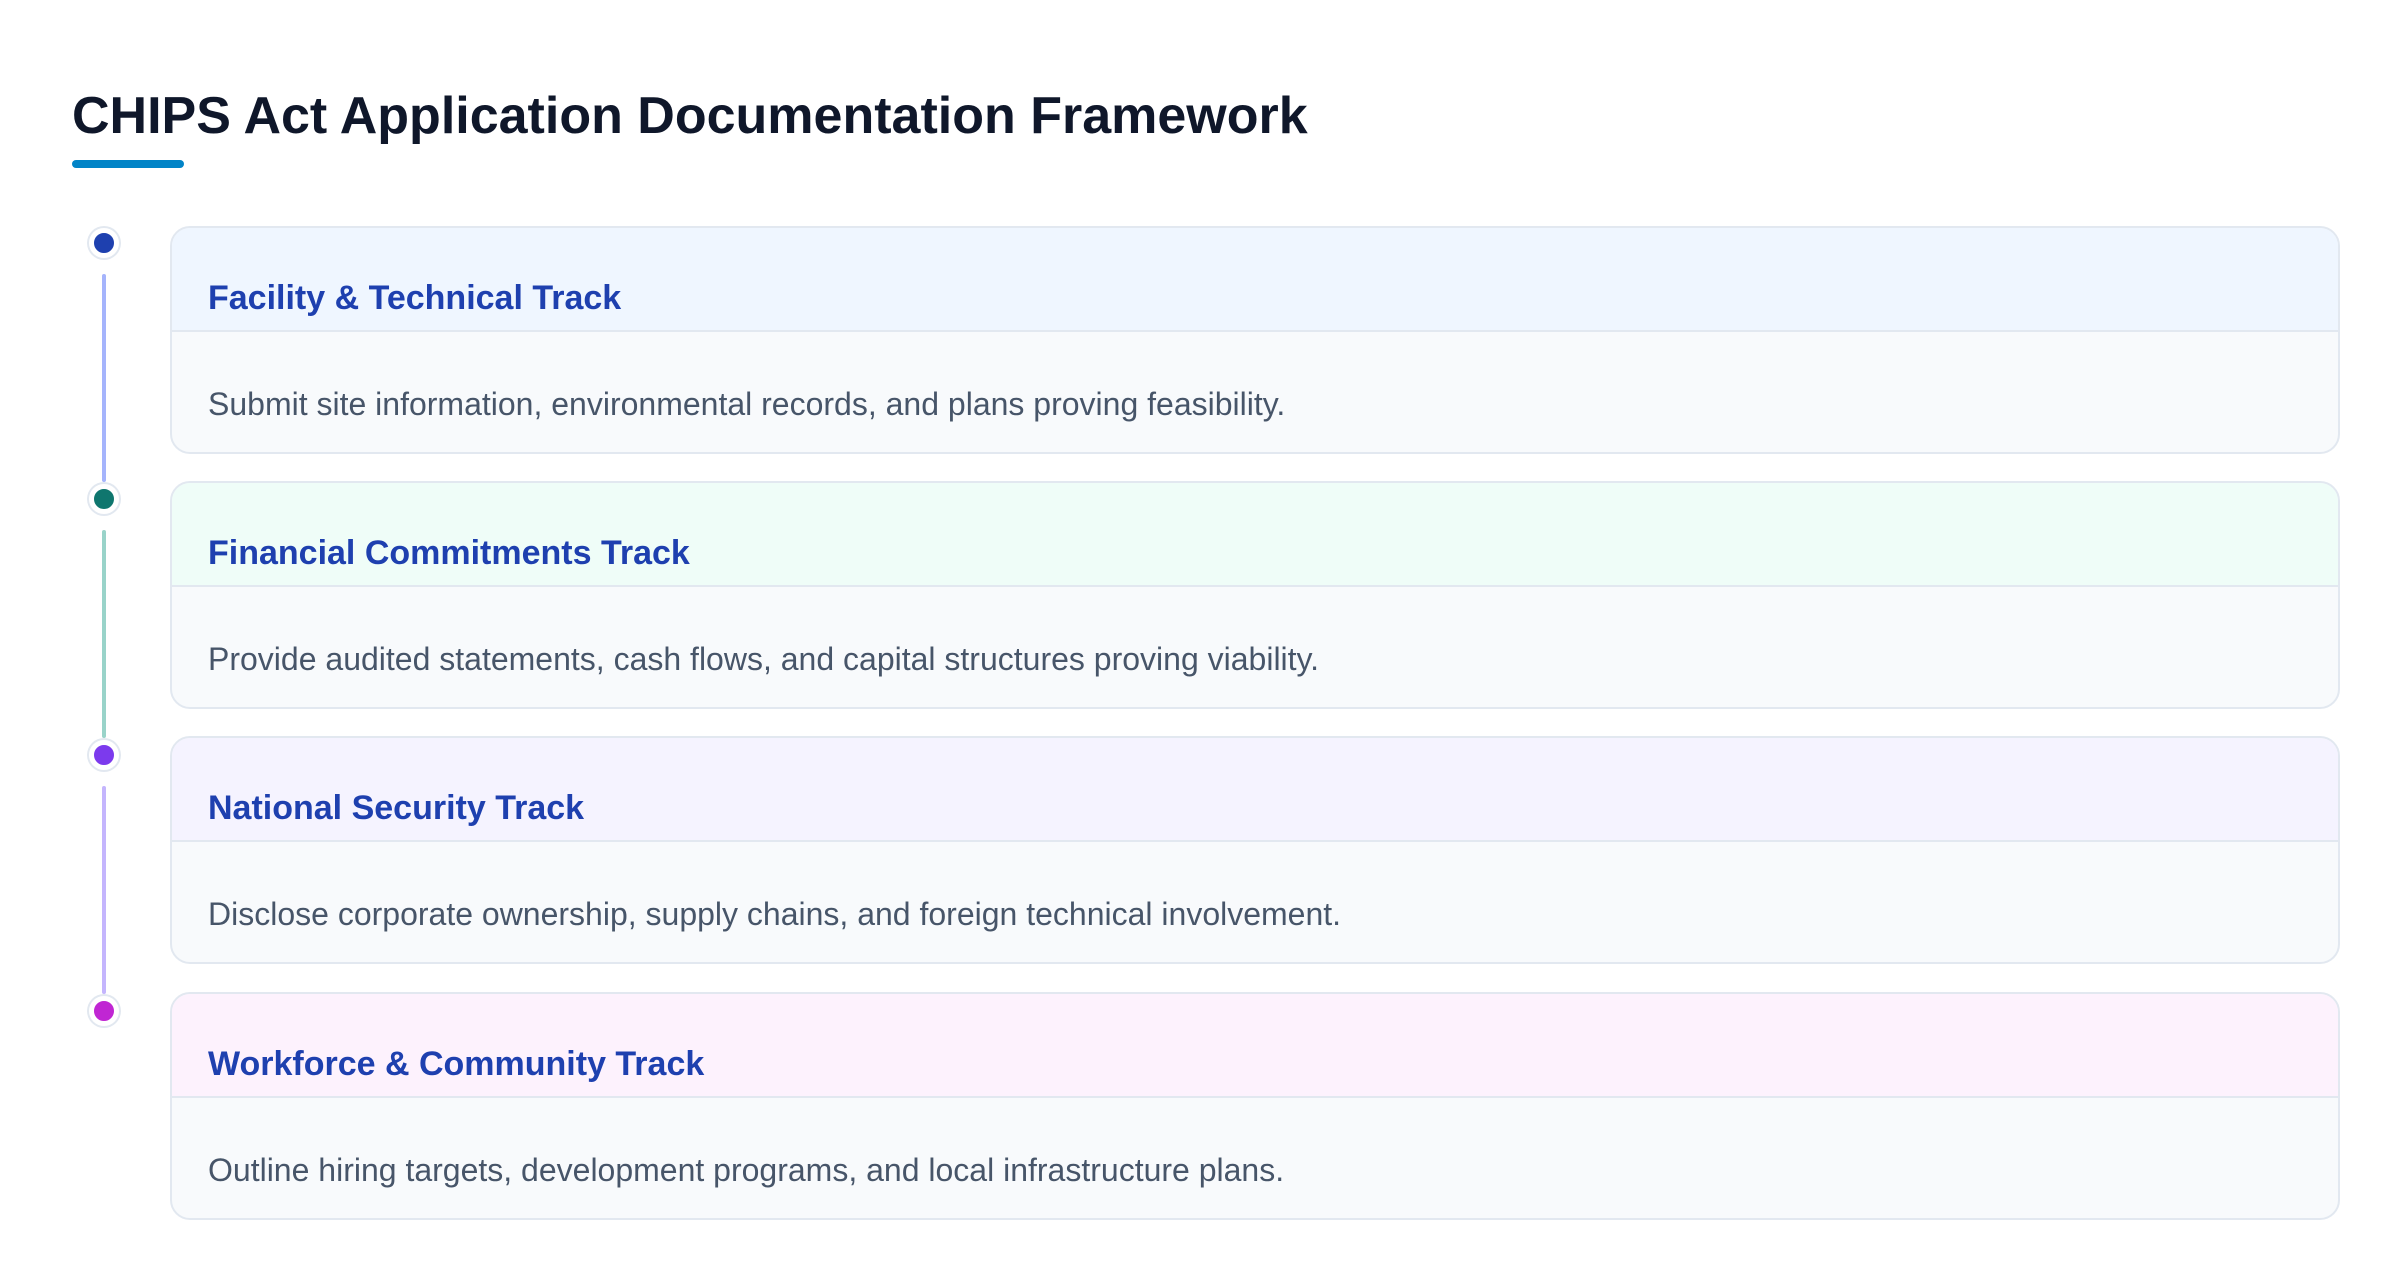 The width and height of the screenshot is (2400, 1288). What do you see at coordinates (104, 499) in the screenshot?
I see `timeline-dot-financial` at bounding box center [104, 499].